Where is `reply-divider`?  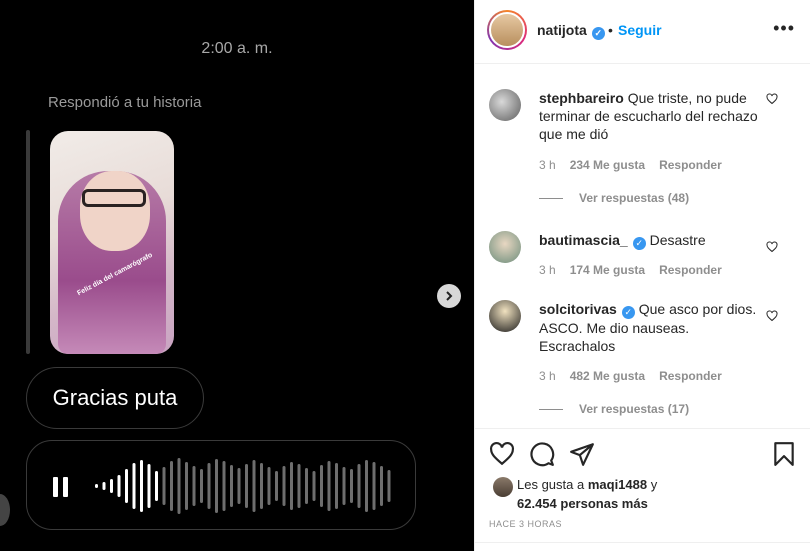
reply-divider is located at coordinates (28, 242).